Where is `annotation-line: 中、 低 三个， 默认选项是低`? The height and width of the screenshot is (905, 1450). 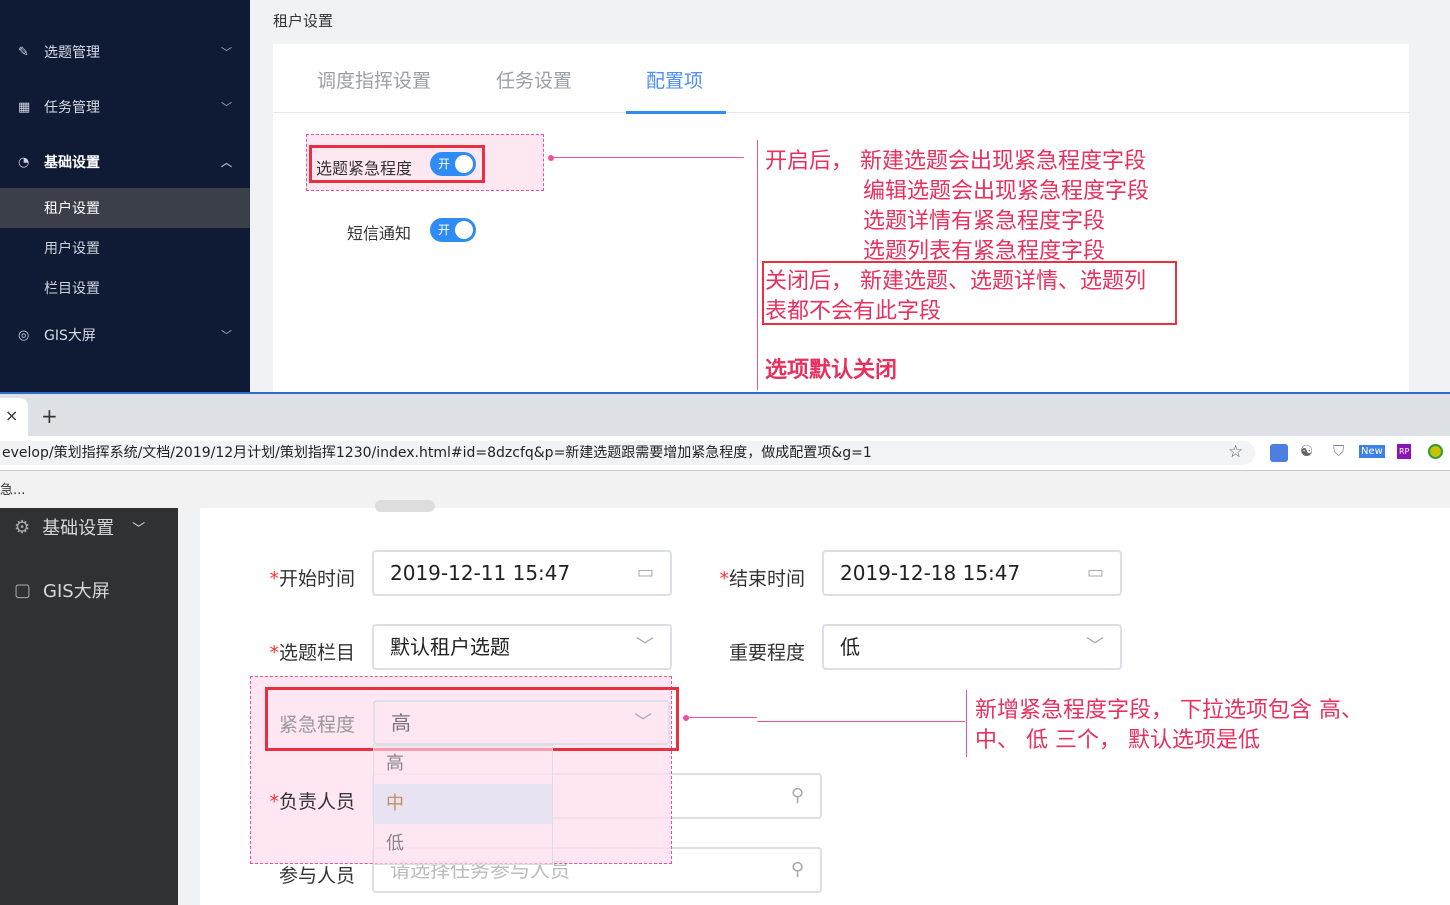
annotation-line: 中、 低 三个， 默认选项是低 is located at coordinates (1117, 740).